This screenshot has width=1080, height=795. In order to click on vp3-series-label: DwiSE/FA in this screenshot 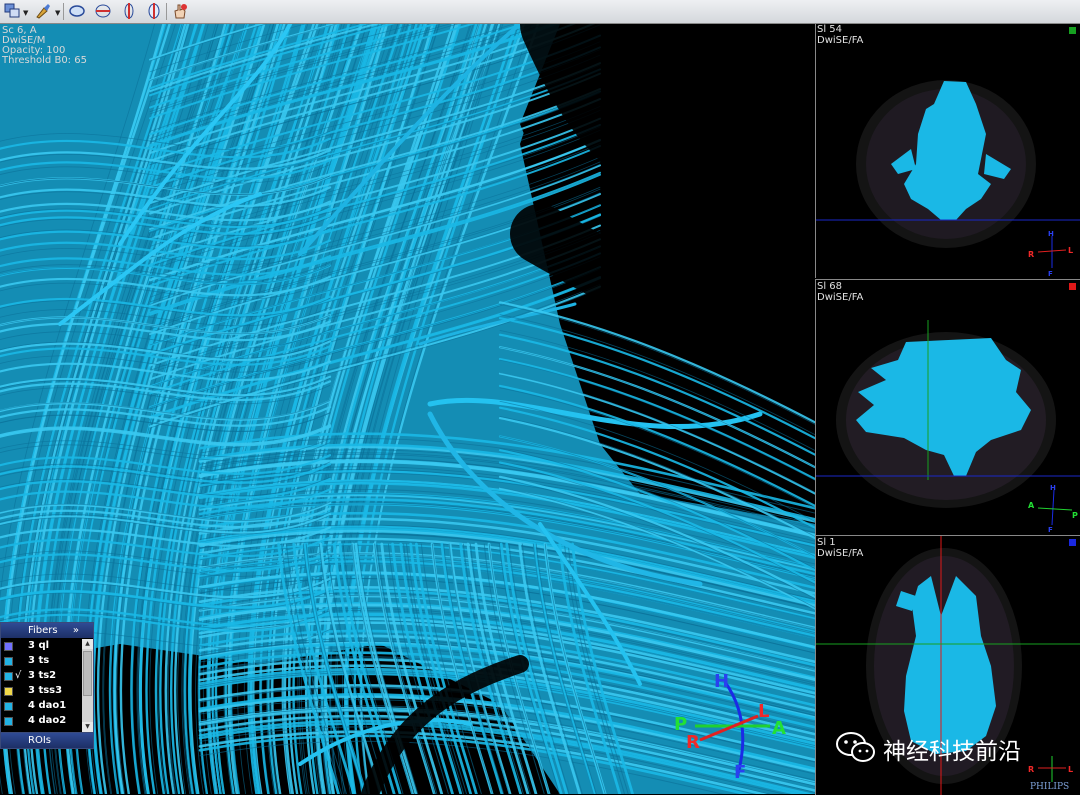, I will do `click(840, 553)`.